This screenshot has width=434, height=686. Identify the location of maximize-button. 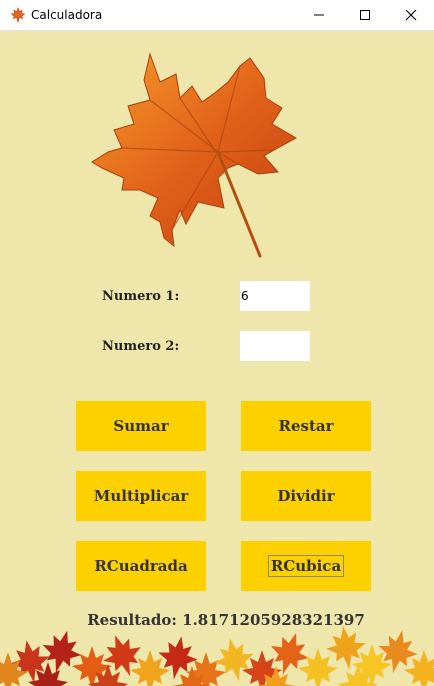
(365, 15).